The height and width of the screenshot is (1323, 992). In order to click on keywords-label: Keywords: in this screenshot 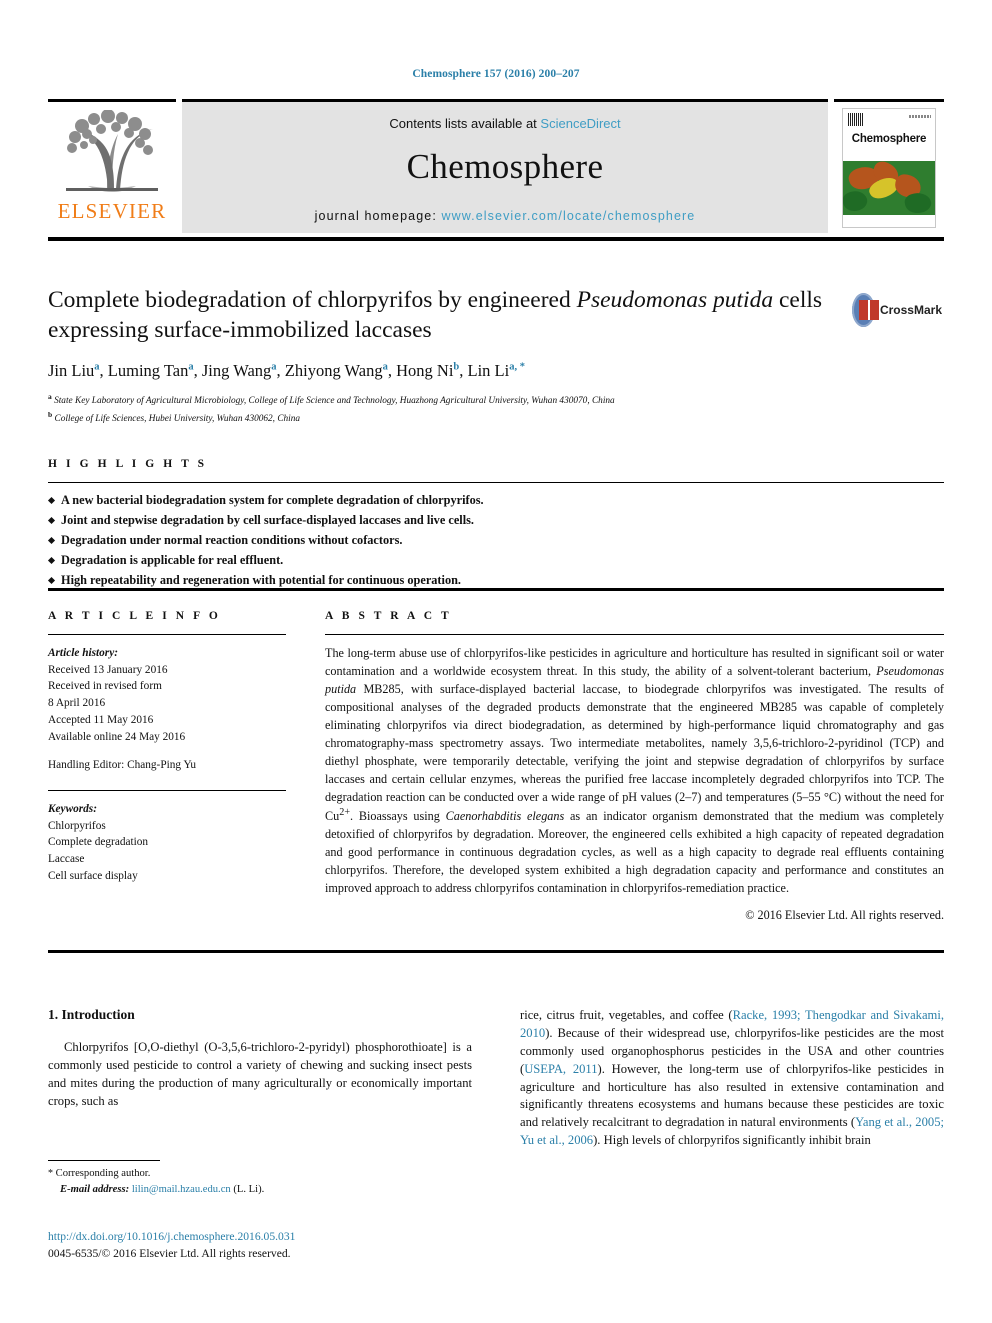, I will do `click(72, 809)`.